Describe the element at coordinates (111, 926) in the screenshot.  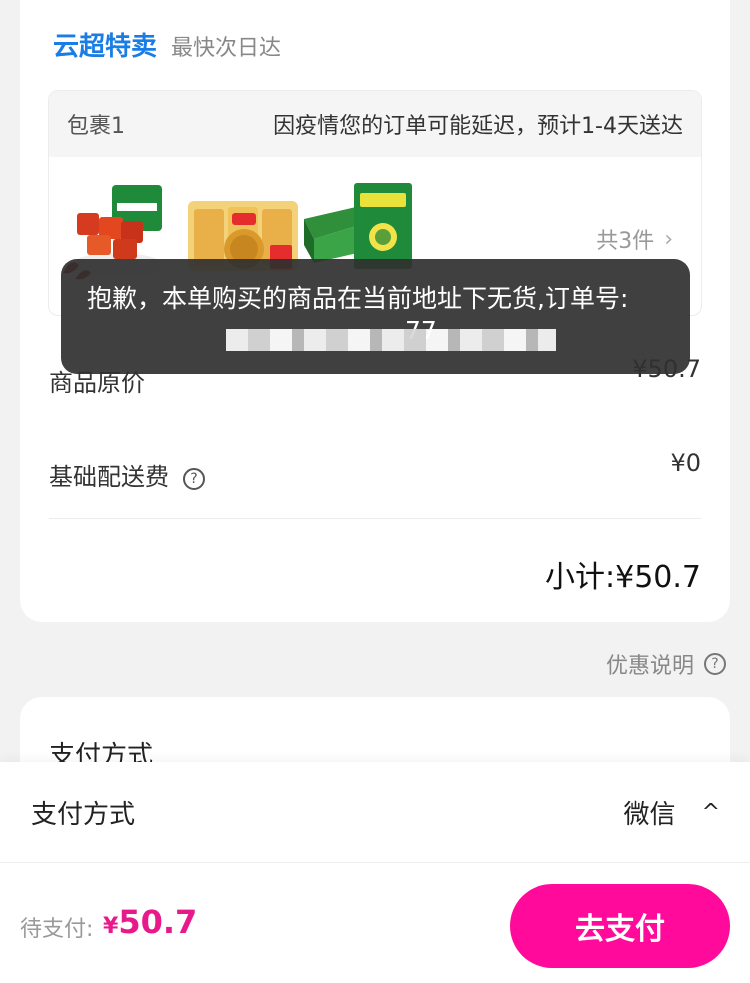
I see `currency-symbol: ¥` at that location.